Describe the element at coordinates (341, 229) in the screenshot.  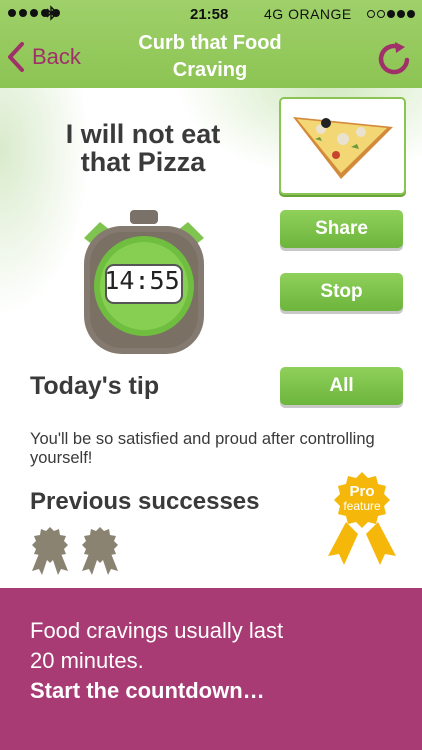
I see `share-button: Share` at that location.